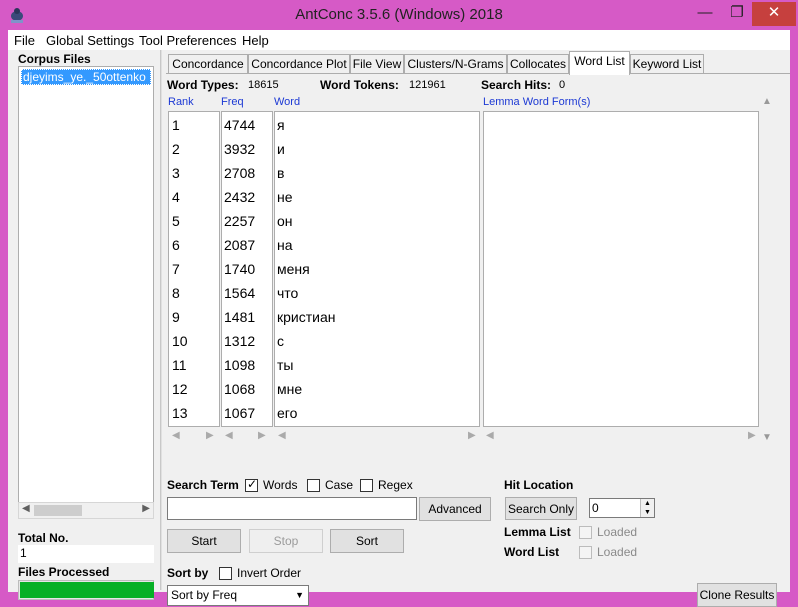 The image size is (798, 607). Describe the element at coordinates (286, 541) in the screenshot. I see `stop-button: Stop` at that location.